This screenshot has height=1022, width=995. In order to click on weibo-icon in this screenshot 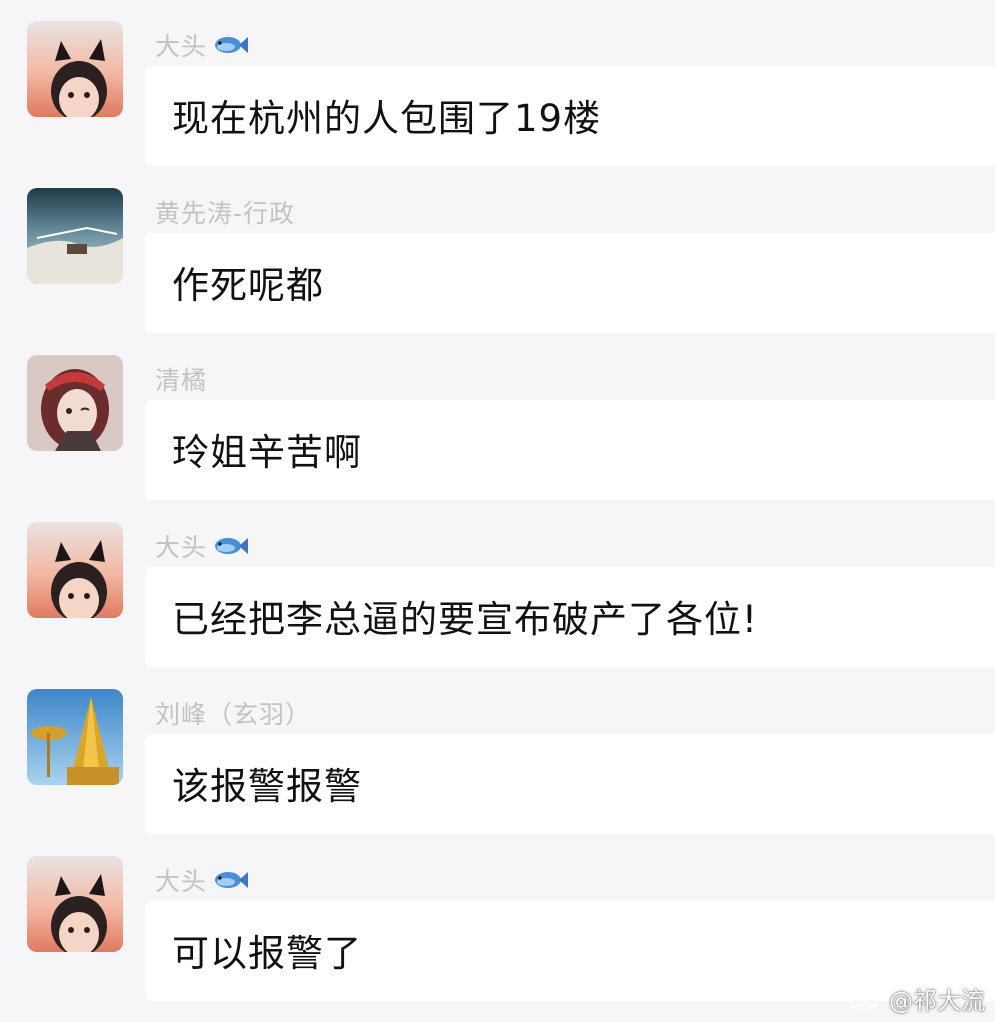, I will do `click(865, 999)`.